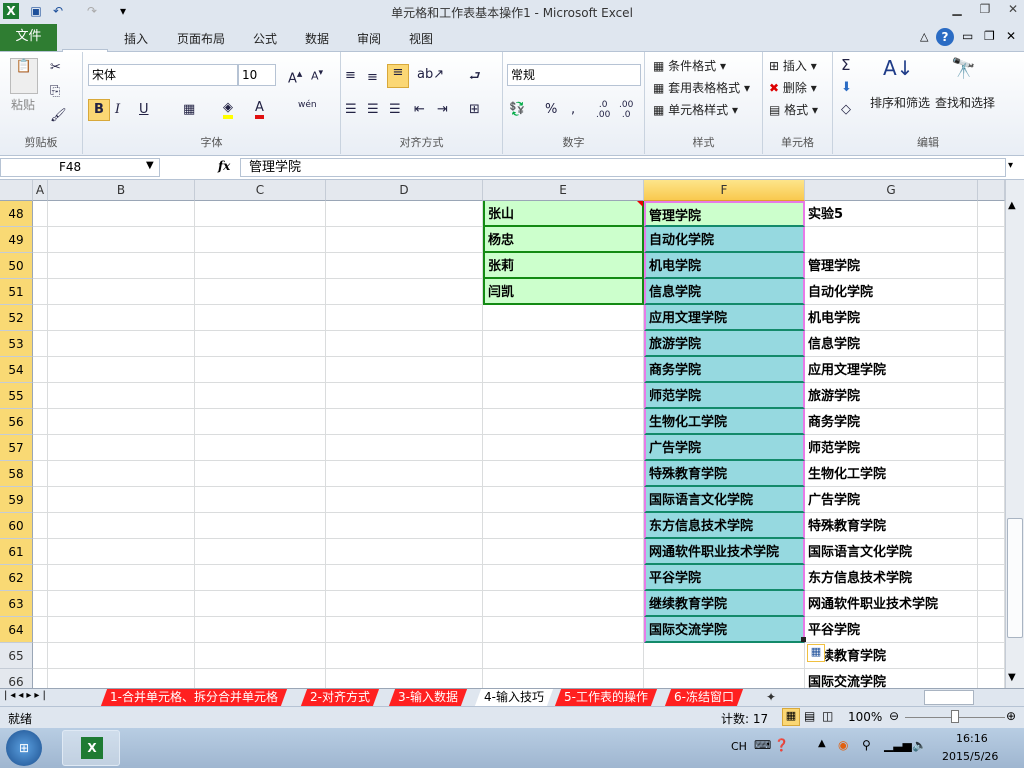 The width and height of the screenshot is (1024, 768). I want to click on format-as-table-button: ▦ 套用表格格式 ▾, so click(701, 87).